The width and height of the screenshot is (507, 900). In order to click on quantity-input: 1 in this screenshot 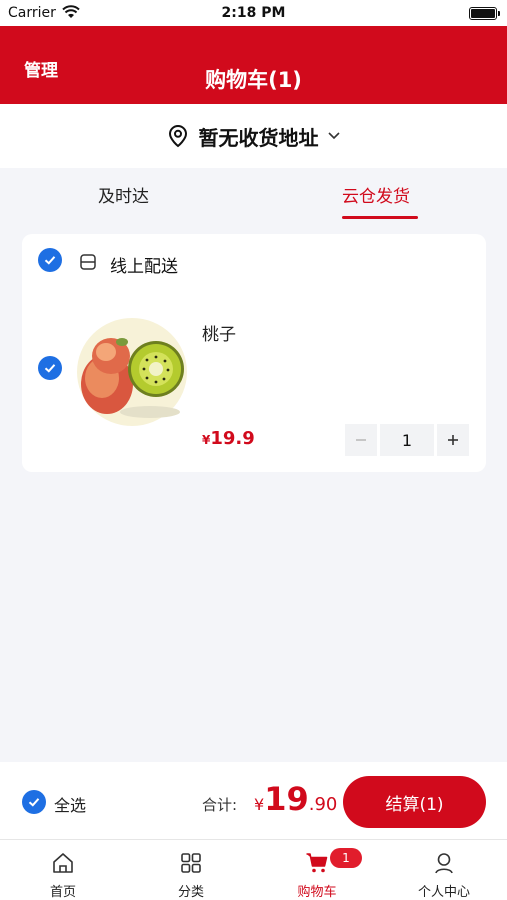, I will do `click(407, 440)`.